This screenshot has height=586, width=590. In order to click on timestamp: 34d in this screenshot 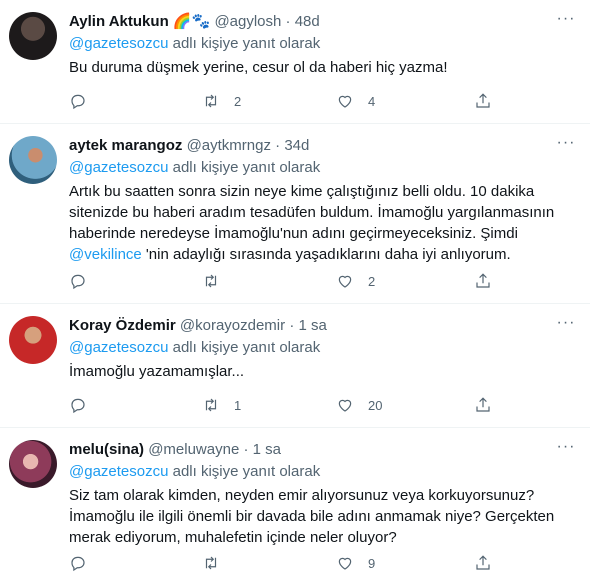, I will do `click(296, 145)`.